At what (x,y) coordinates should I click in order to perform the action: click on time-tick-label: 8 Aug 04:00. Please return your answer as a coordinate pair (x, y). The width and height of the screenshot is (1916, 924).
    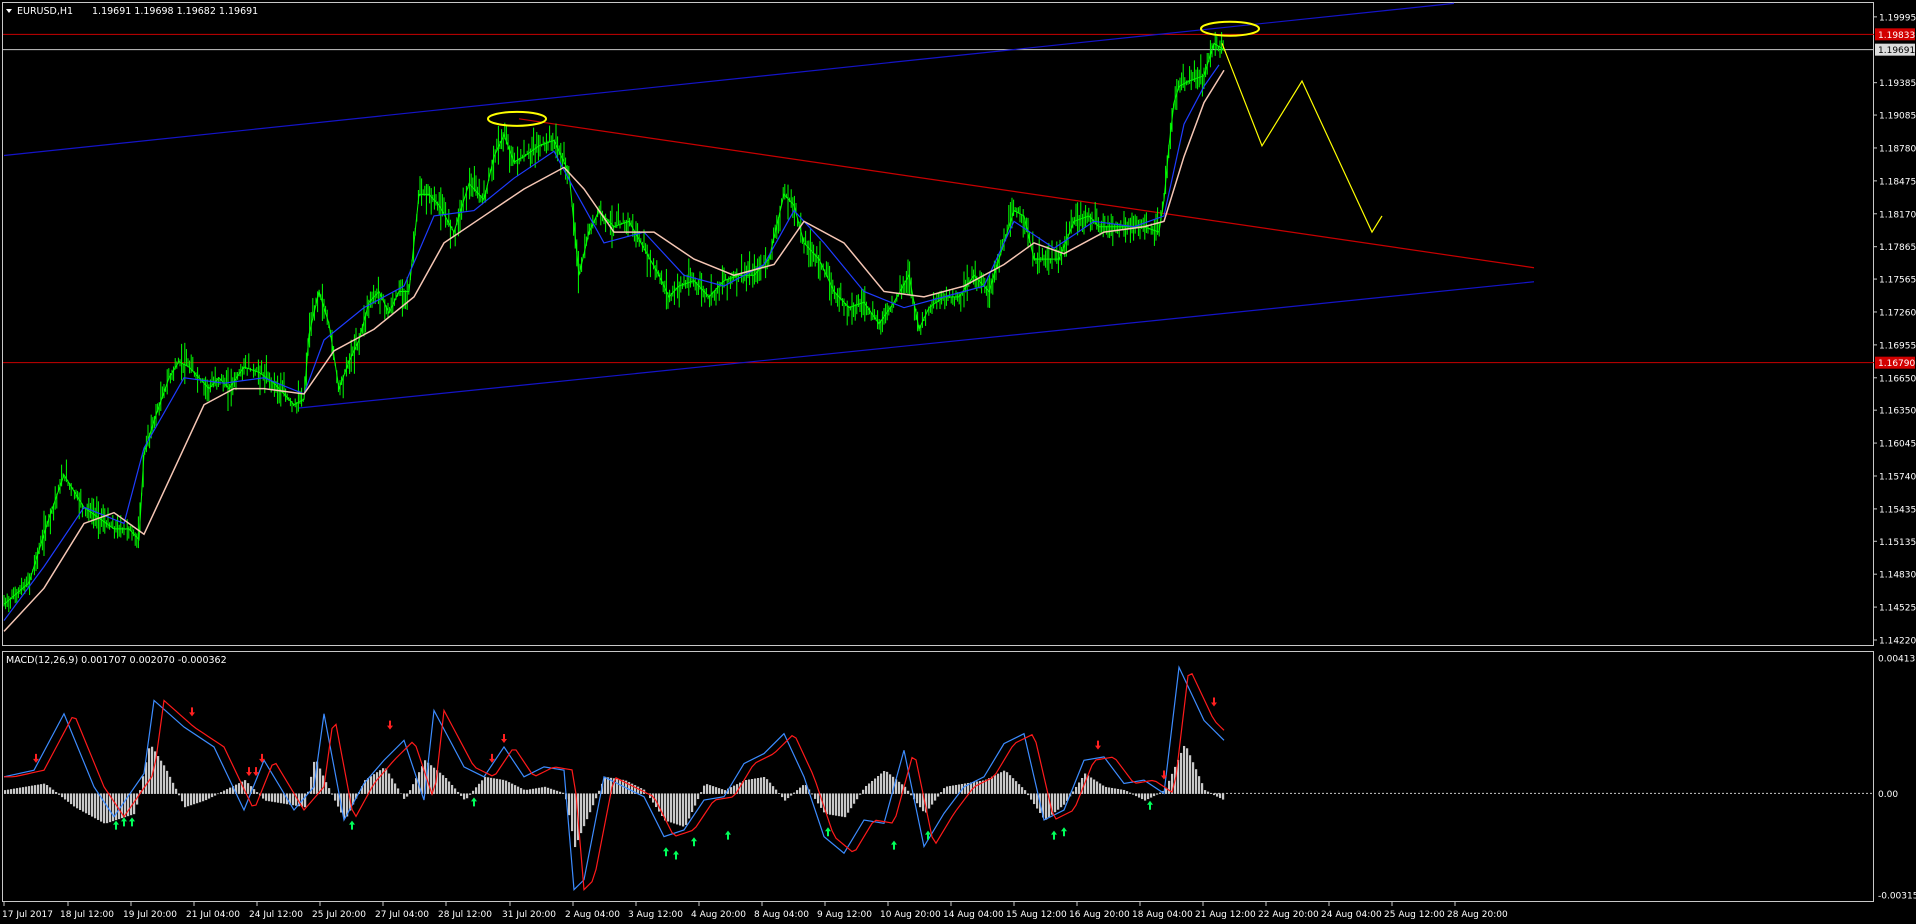
    Looking at the image, I should click on (781, 915).